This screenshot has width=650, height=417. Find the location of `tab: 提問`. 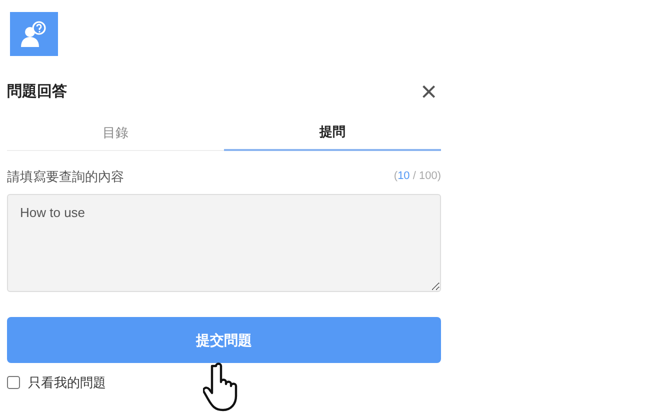

tab: 提問 is located at coordinates (332, 133).